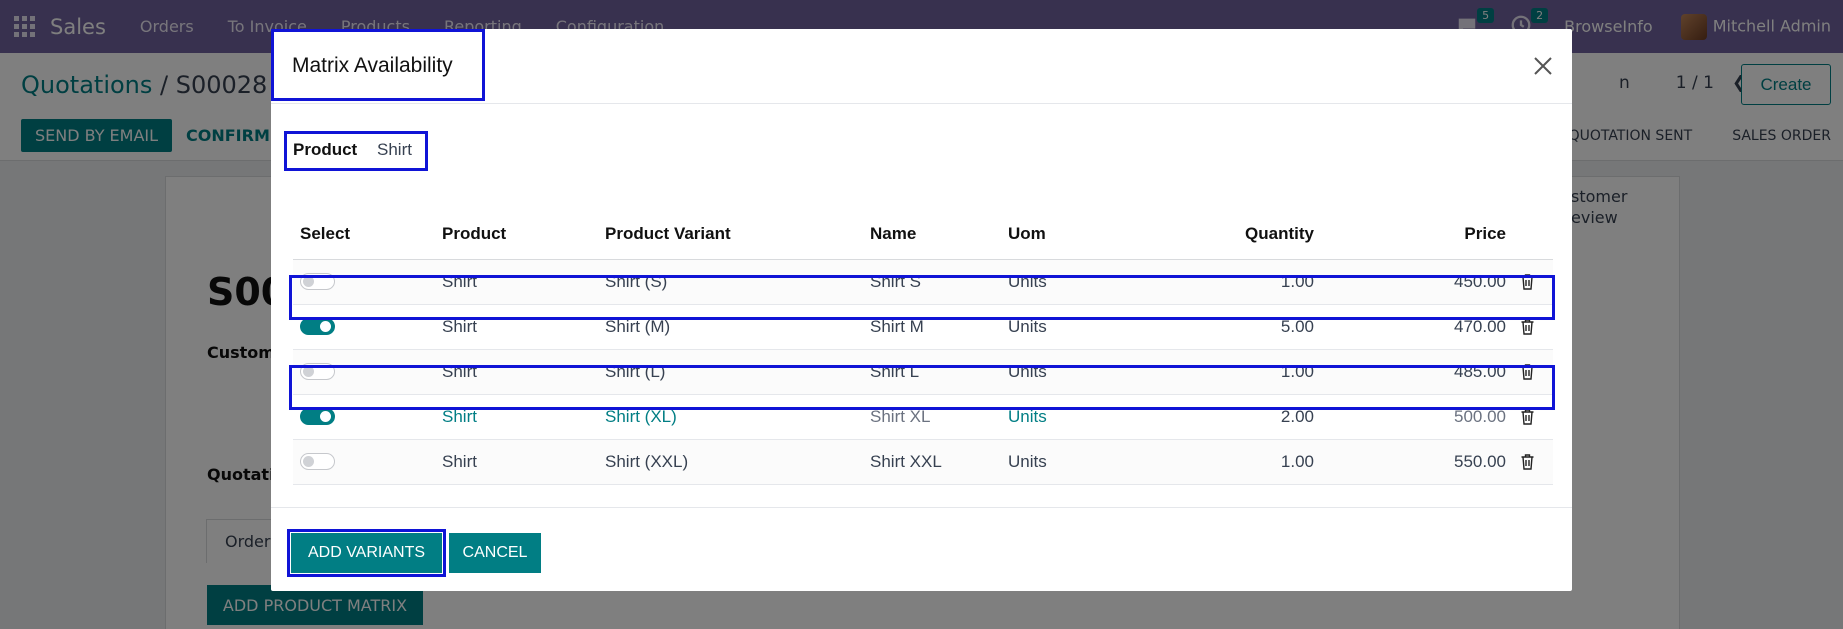 The width and height of the screenshot is (1843, 629). What do you see at coordinates (394, 149) in the screenshot?
I see `product-field-value: Shirt` at bounding box center [394, 149].